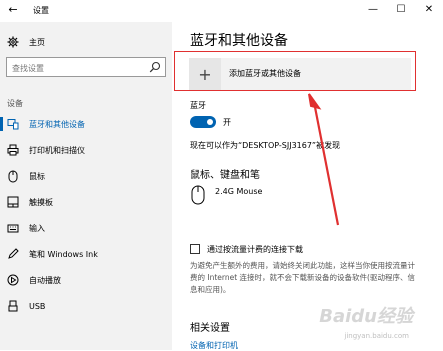 The height and width of the screenshot is (351, 443). I want to click on sidebar-item-touchpad: 触摸板, so click(86, 202).